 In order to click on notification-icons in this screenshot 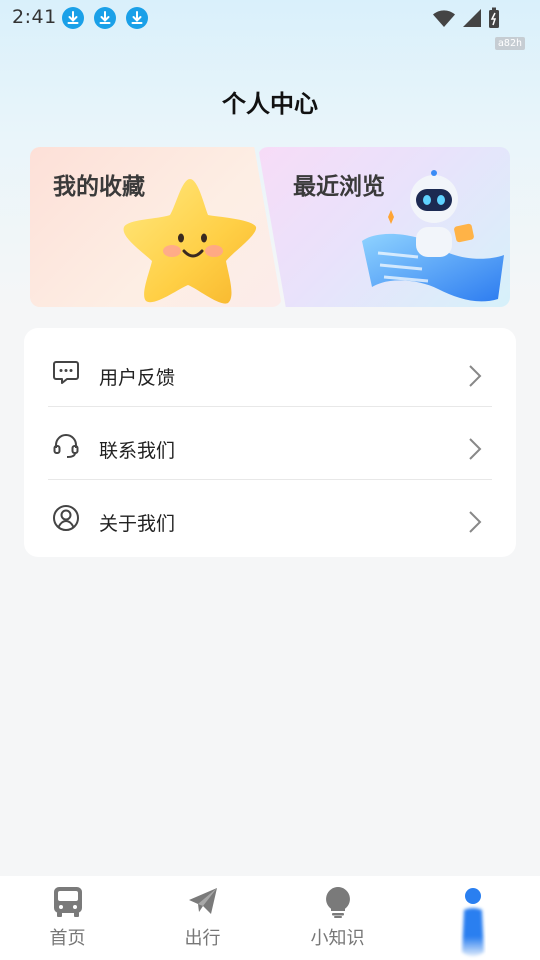, I will do `click(105, 18)`.